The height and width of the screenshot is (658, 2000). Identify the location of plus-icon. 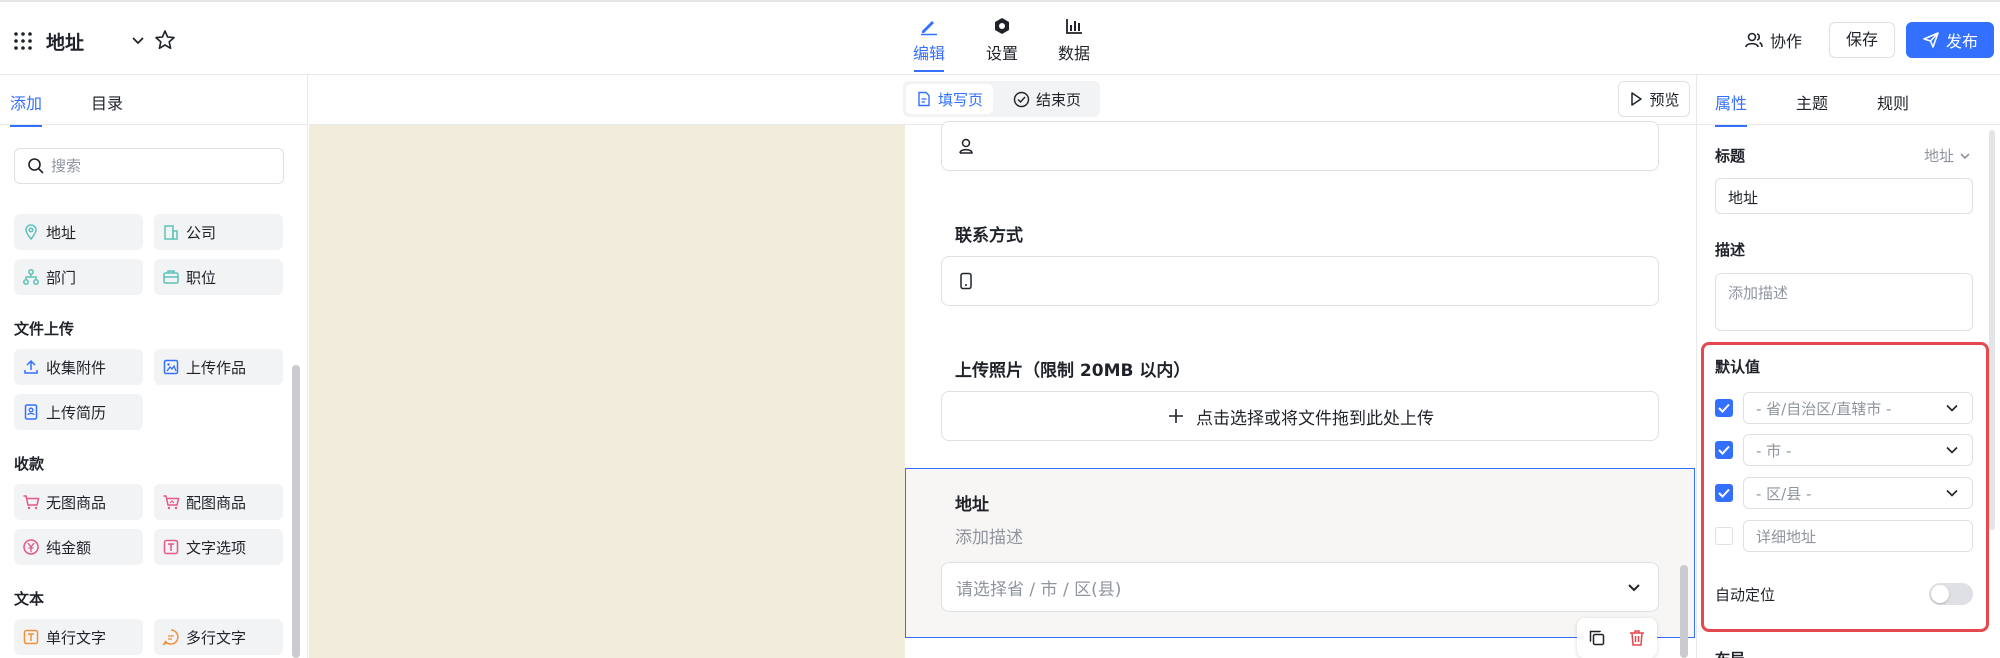
(1176, 416).